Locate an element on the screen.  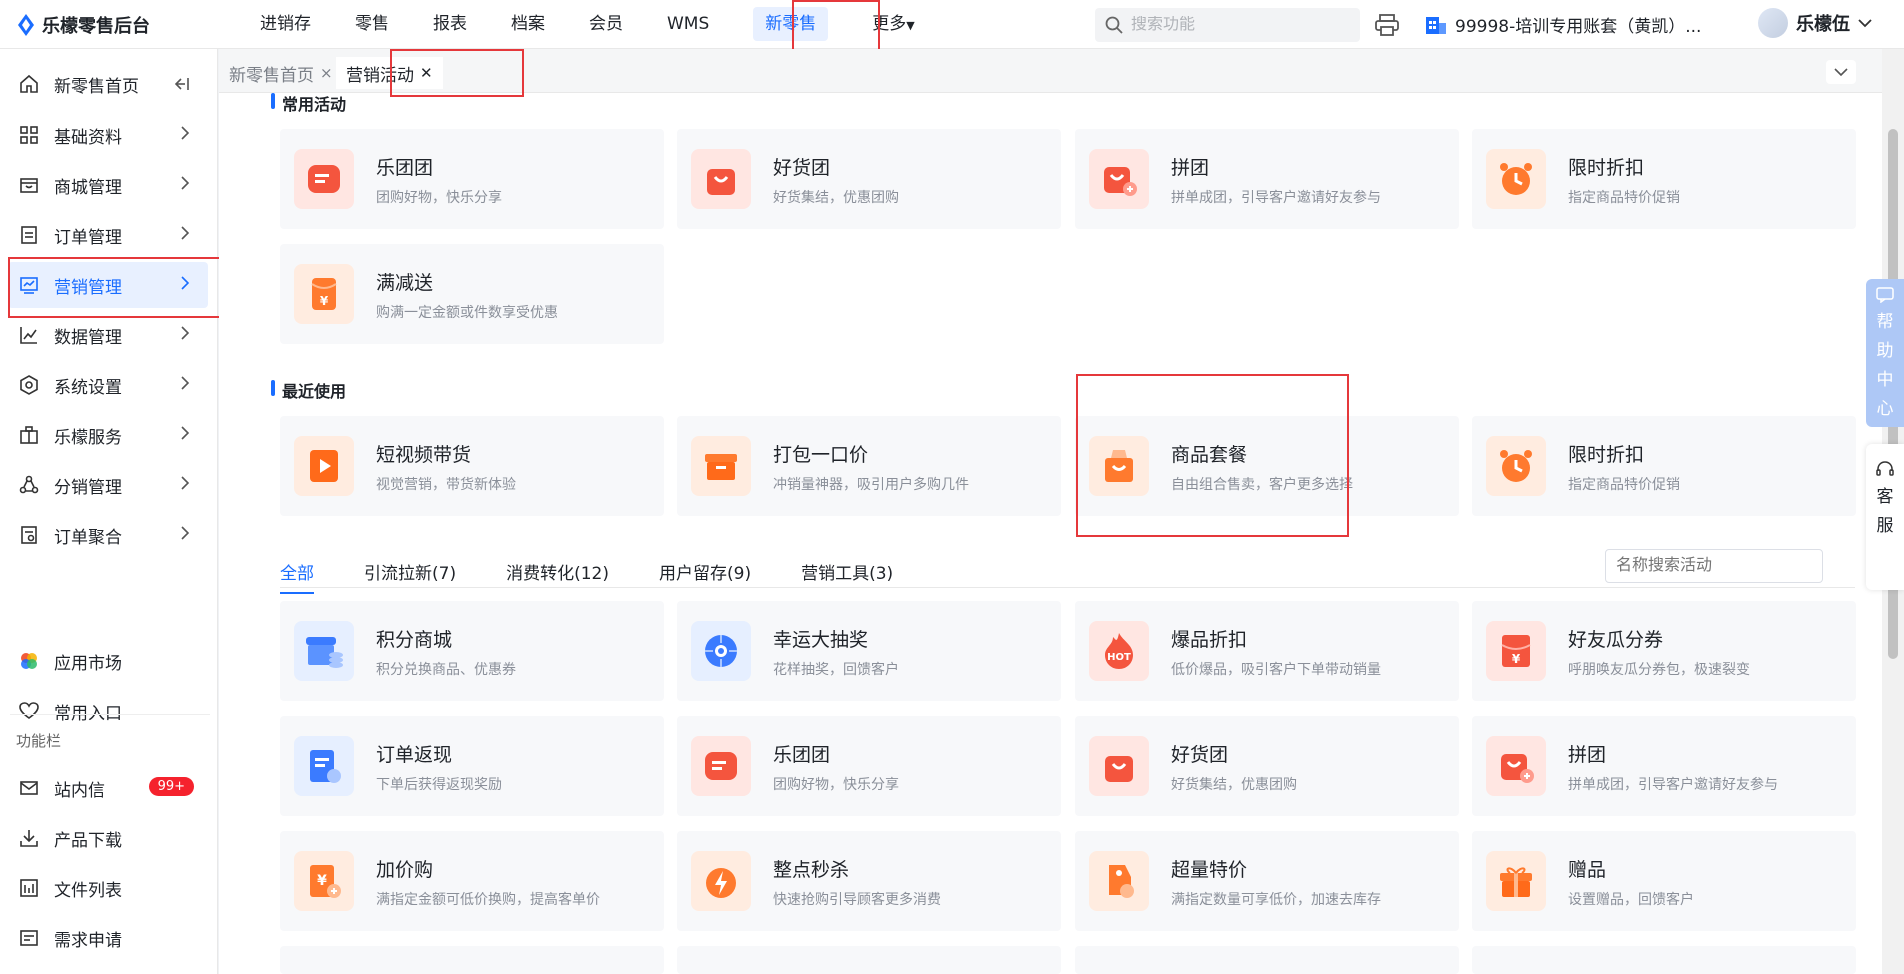
sidebar-item-distribution: 分销管理 is located at coordinates (108, 485).